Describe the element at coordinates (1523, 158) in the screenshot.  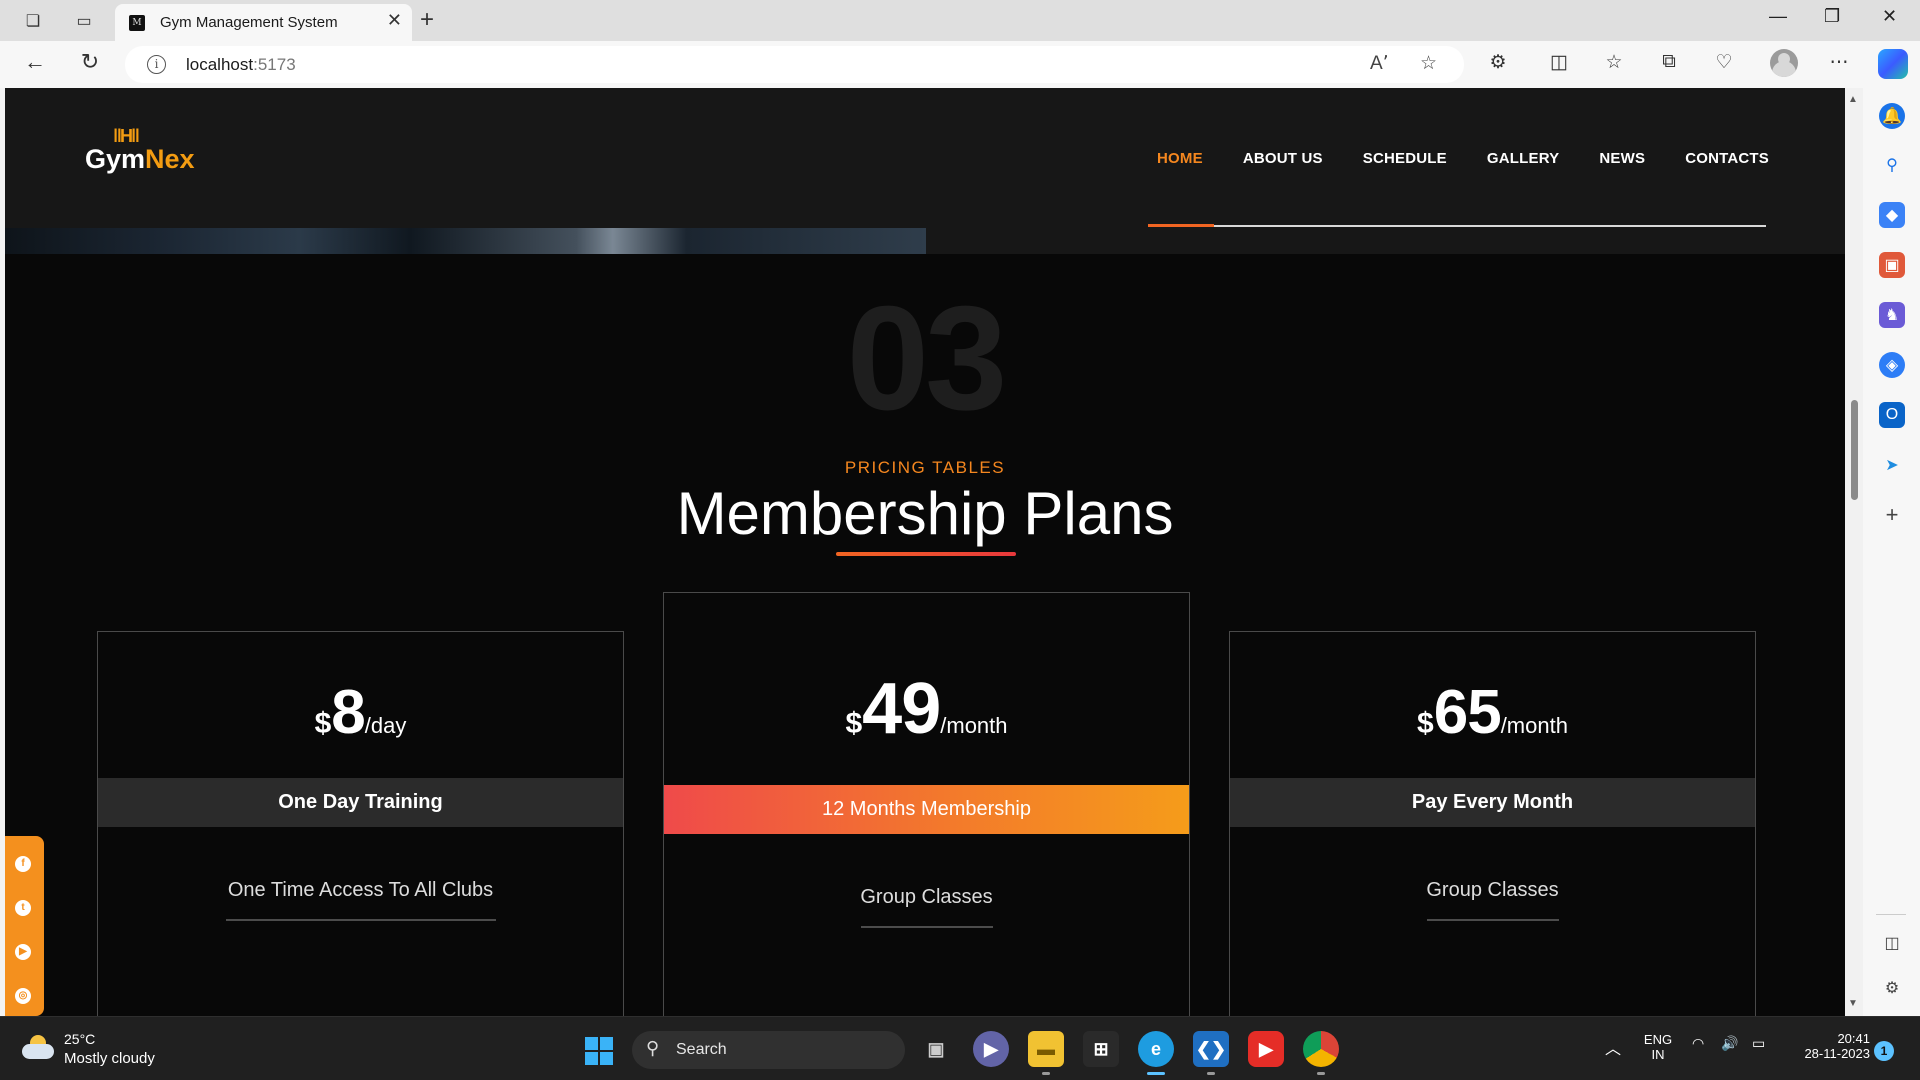
I see `nav-gallery: GALLERY` at that location.